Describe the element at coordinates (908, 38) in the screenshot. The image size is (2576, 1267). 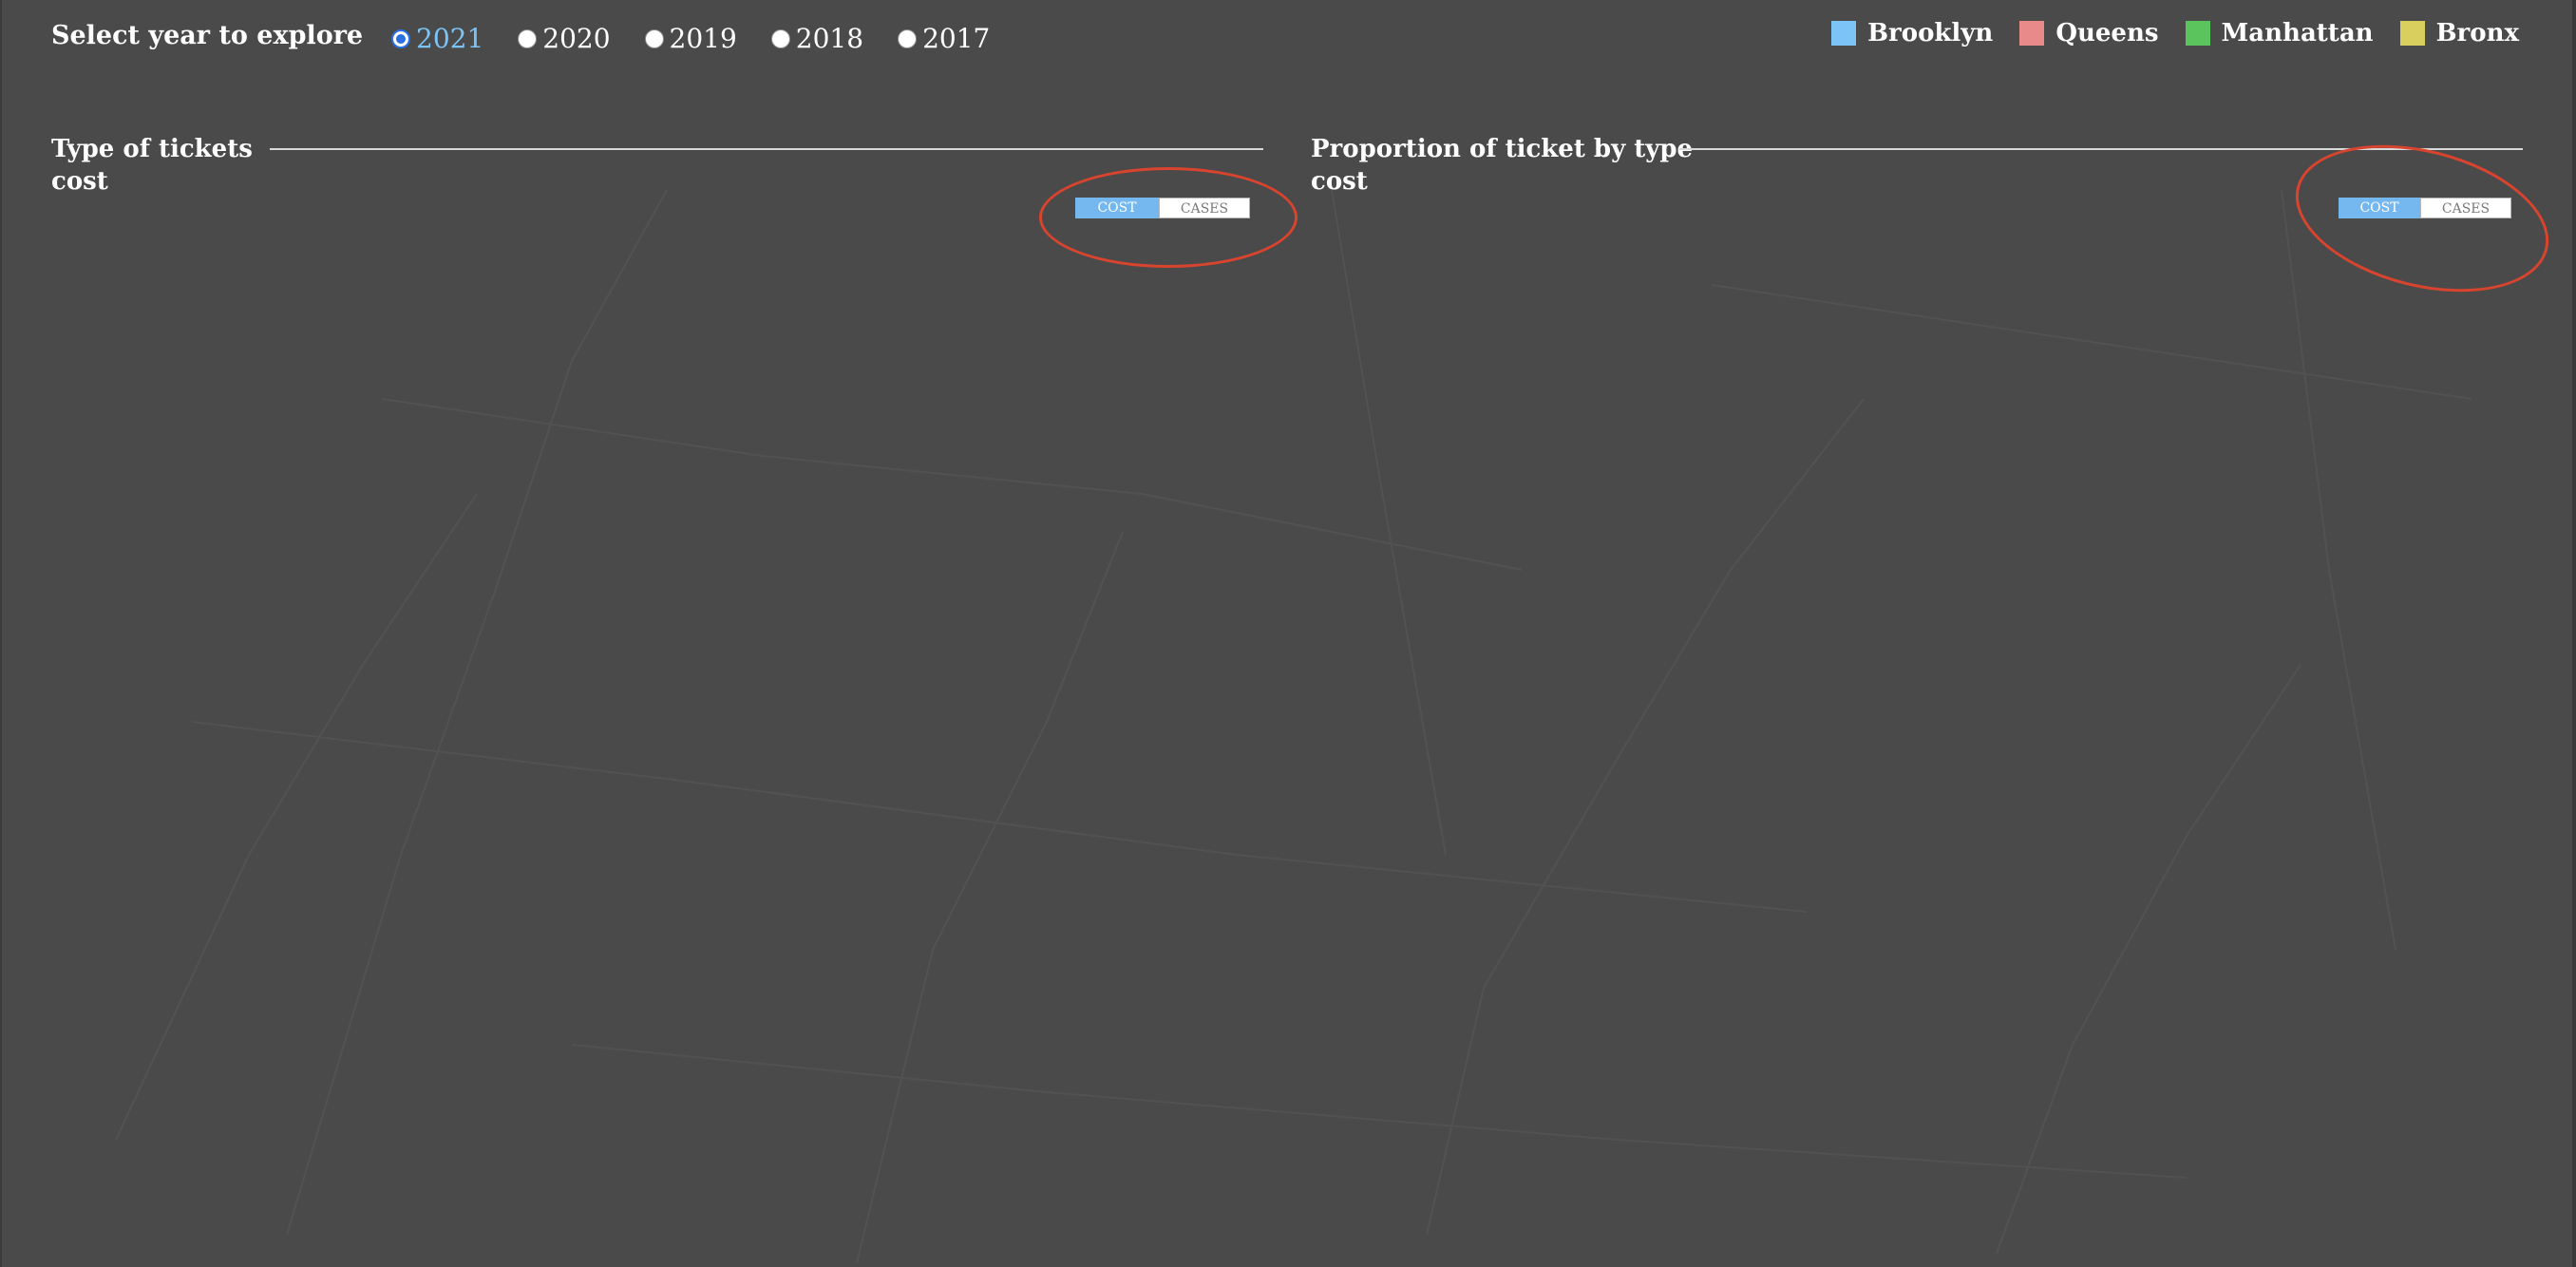
I see `year-radio-2017` at that location.